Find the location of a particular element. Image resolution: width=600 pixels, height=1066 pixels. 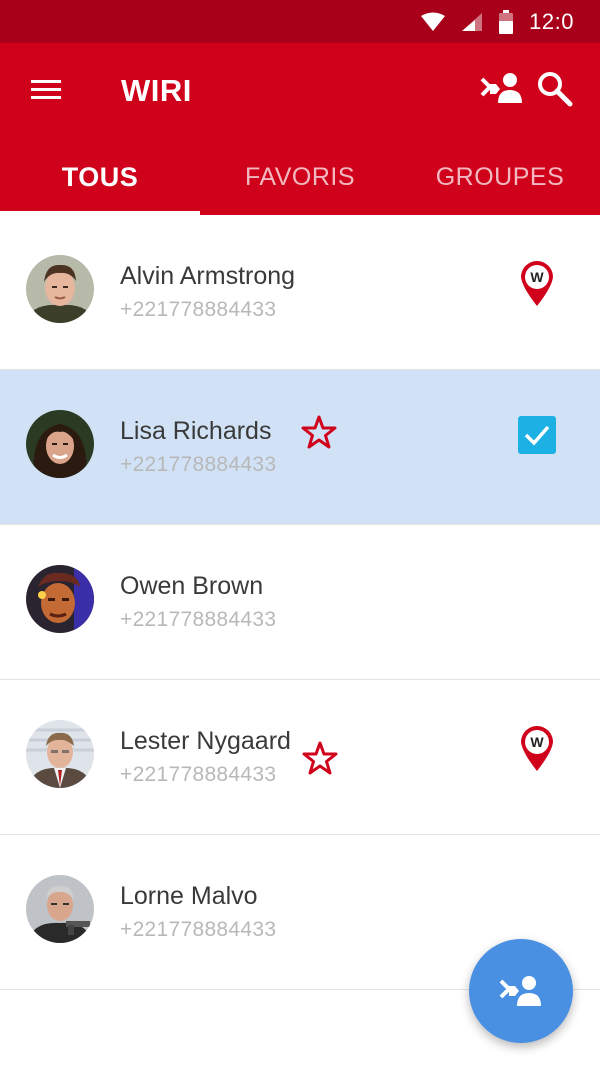

tab-groupes: GROUPES is located at coordinates (500, 177).